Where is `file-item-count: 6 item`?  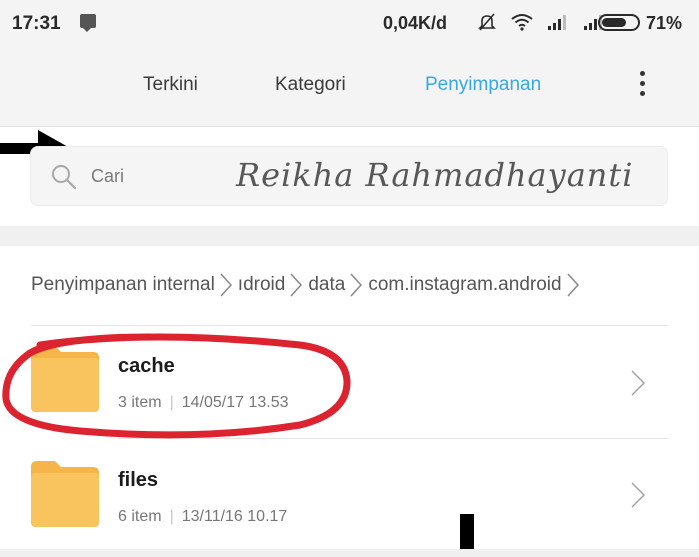
file-item-count: 6 item is located at coordinates (140, 516).